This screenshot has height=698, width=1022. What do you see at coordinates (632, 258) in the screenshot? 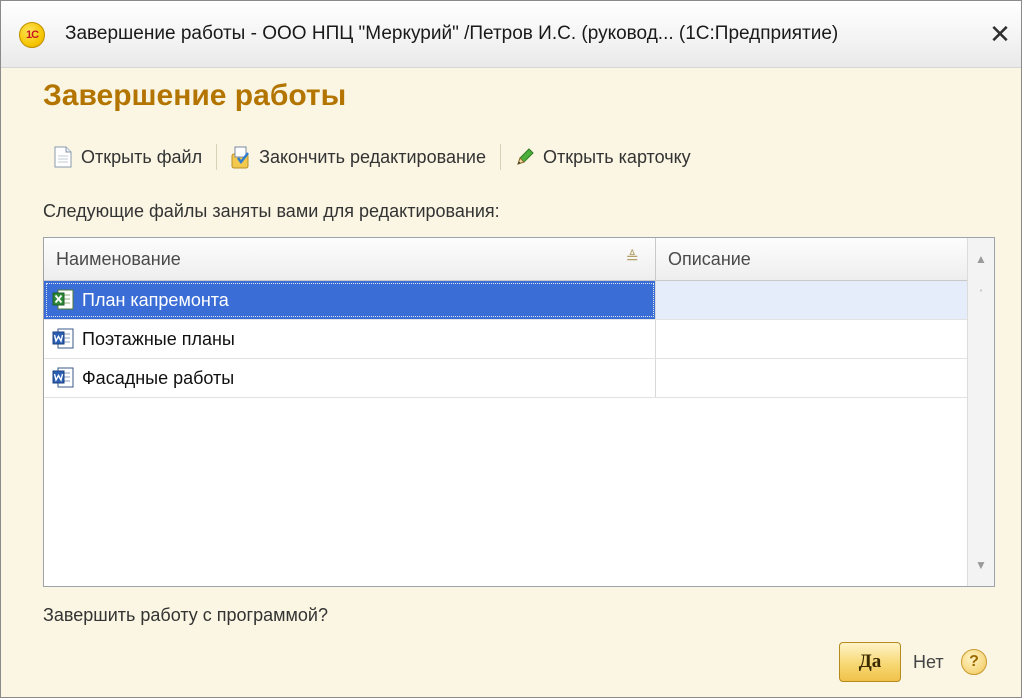
I see `sort-icon: ≜` at bounding box center [632, 258].